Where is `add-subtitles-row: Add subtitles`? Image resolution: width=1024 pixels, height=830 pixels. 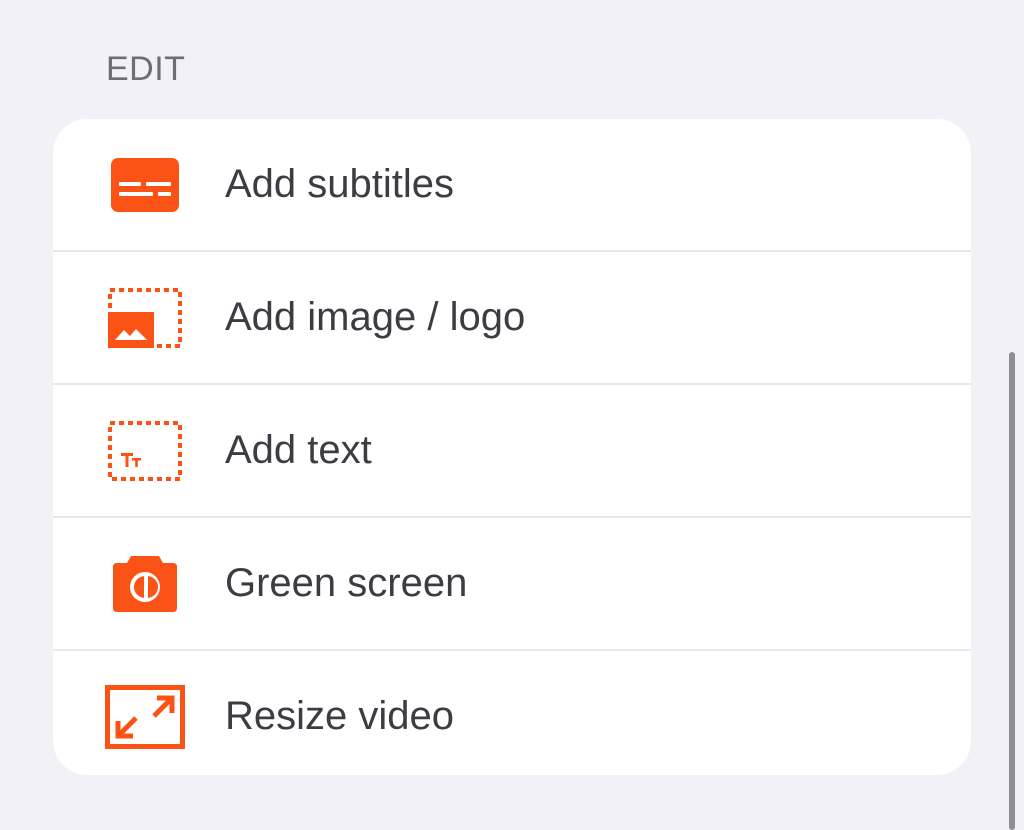 add-subtitles-row: Add subtitles is located at coordinates (512, 184).